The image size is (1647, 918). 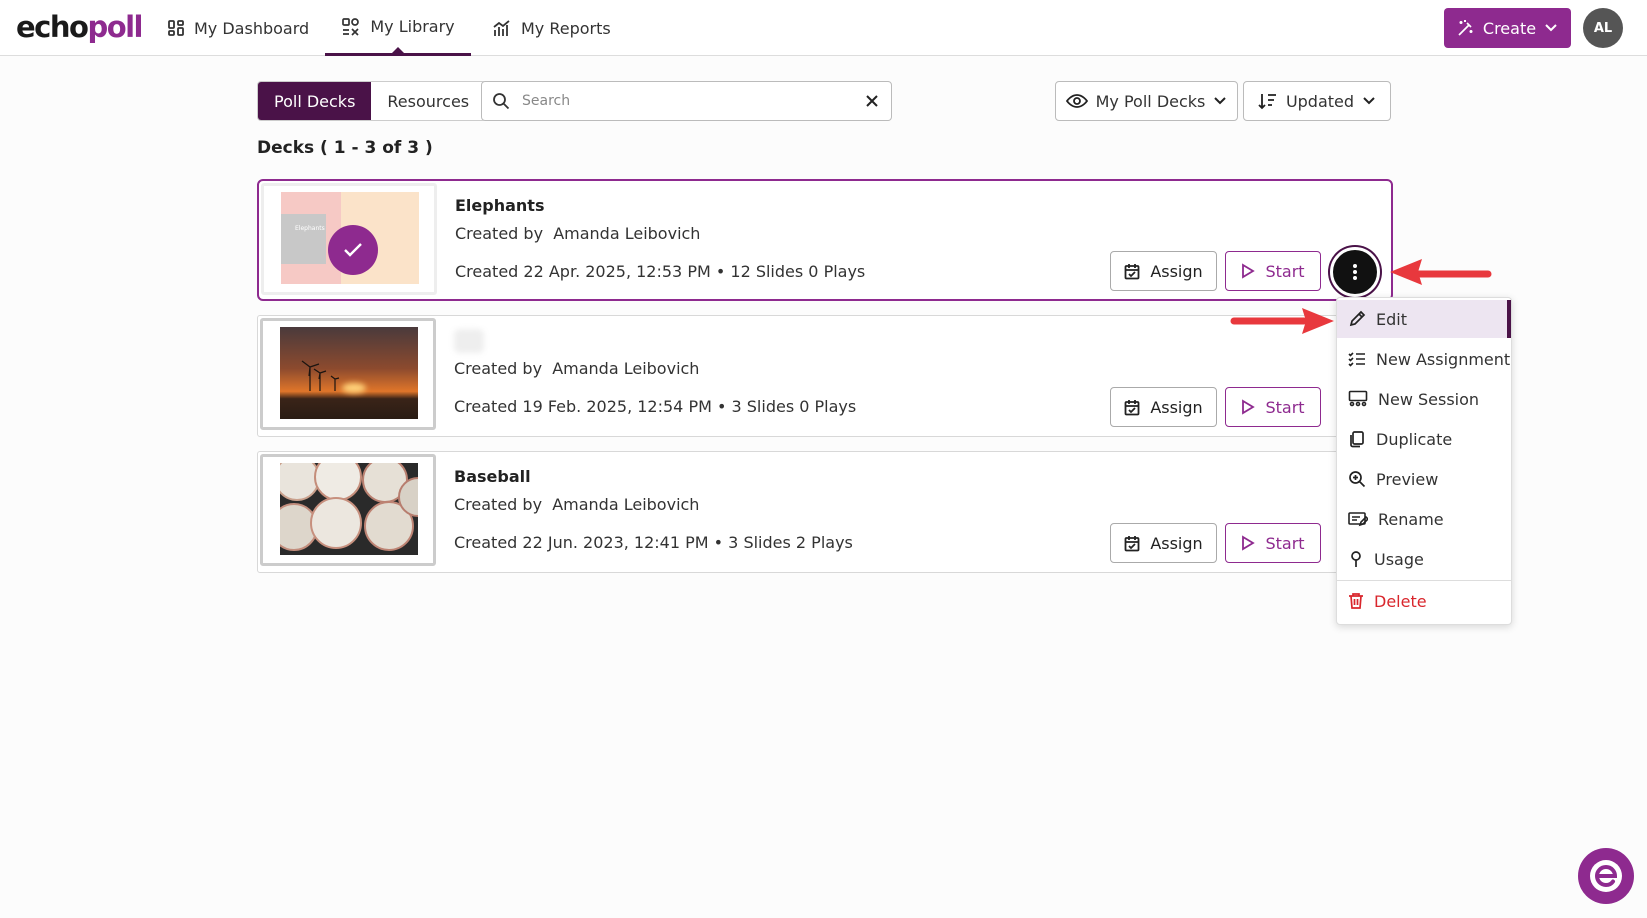 What do you see at coordinates (428, 101) in the screenshot?
I see `tab-resources: Resources` at bounding box center [428, 101].